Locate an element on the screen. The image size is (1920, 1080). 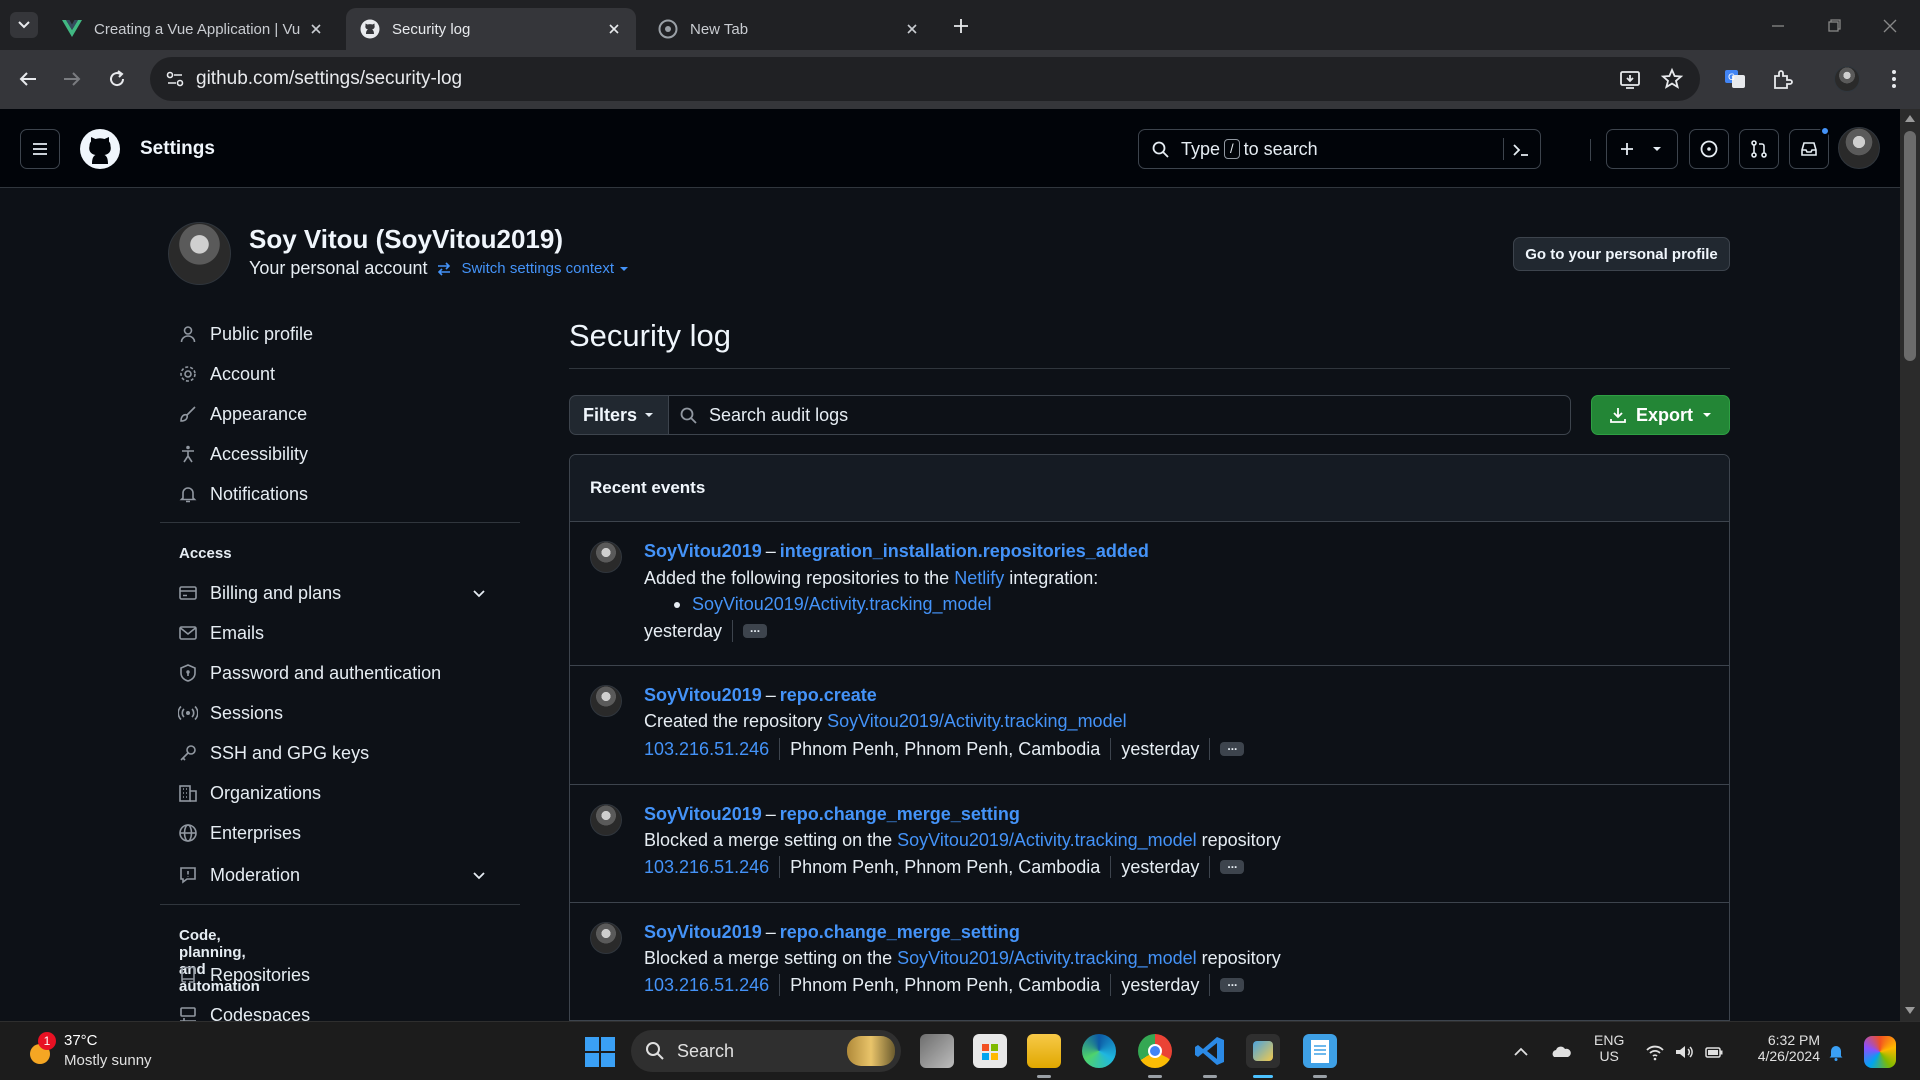
install-app-icon is located at coordinates (1630, 79).